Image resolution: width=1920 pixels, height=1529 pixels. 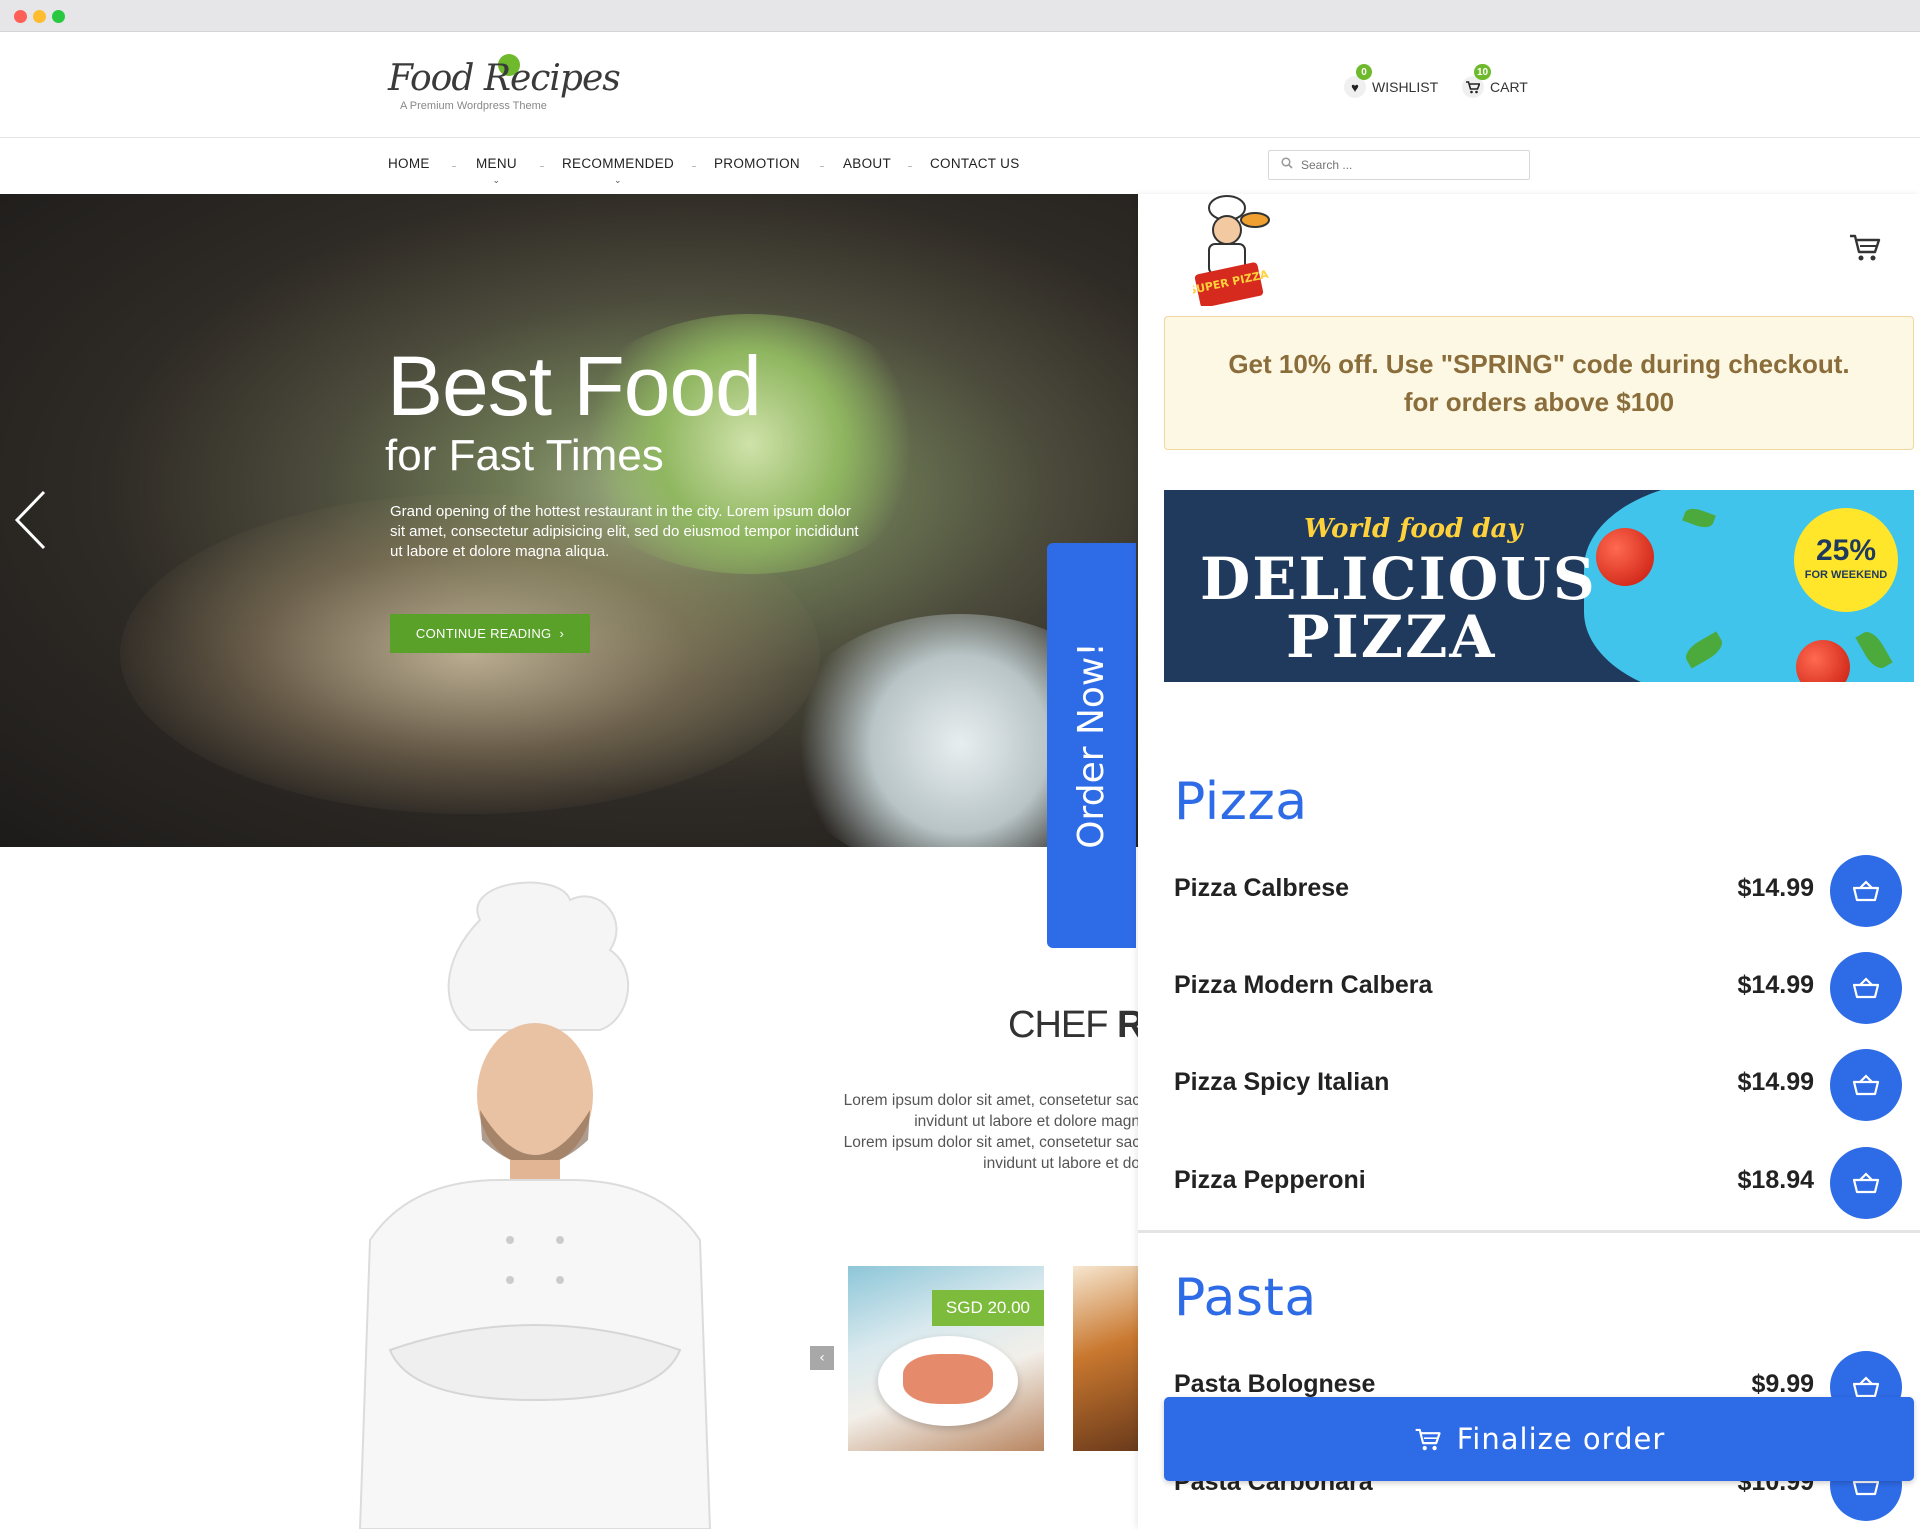 I want to click on cart-label: CART, so click(x=1509, y=87).